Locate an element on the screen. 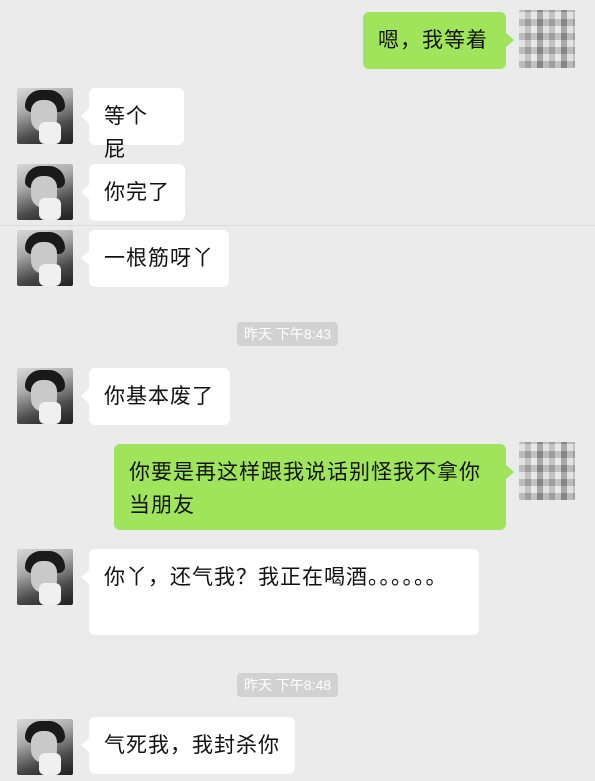 The width and height of the screenshot is (595, 781). message-text: 等个屁 is located at coordinates (126, 132).